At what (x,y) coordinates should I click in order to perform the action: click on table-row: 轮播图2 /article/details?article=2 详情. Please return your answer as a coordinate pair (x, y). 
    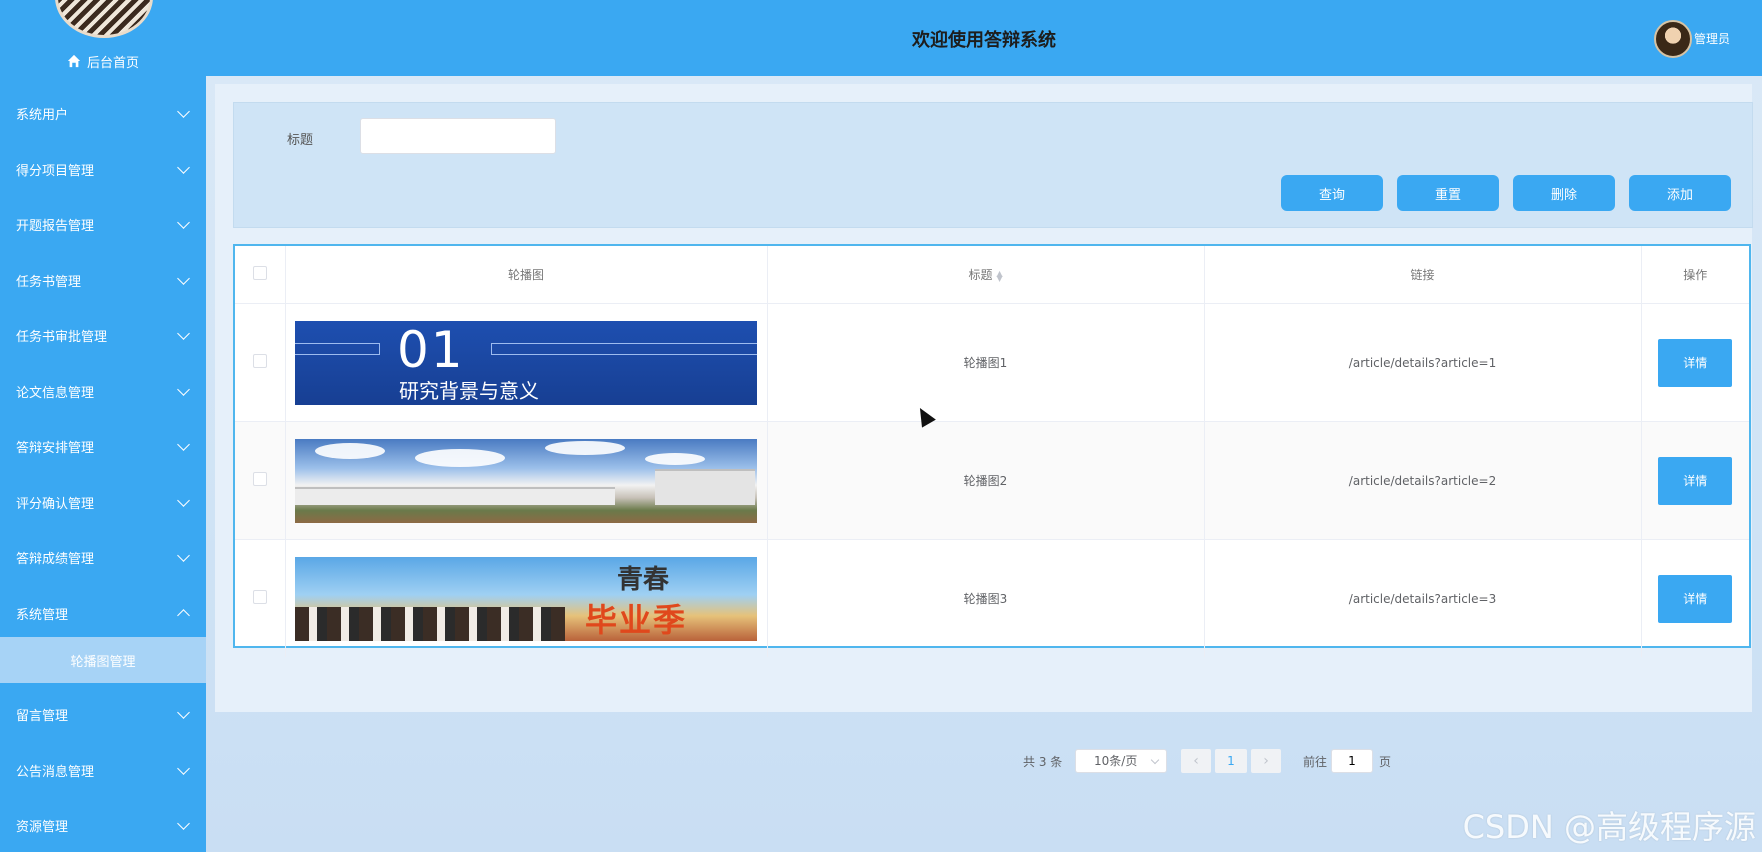
    Looking at the image, I should click on (992, 480).